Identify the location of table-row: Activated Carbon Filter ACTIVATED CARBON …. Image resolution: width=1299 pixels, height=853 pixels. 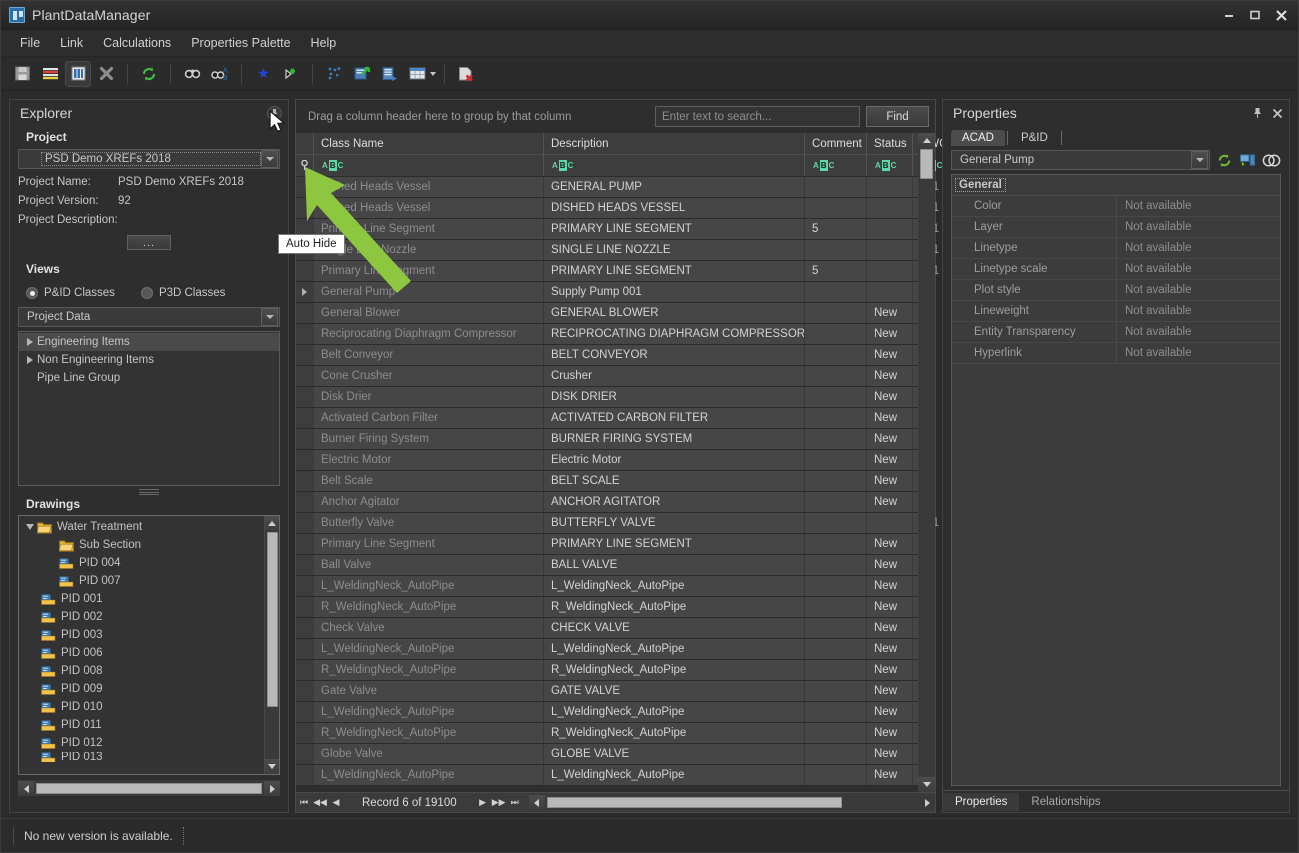
(607, 418).